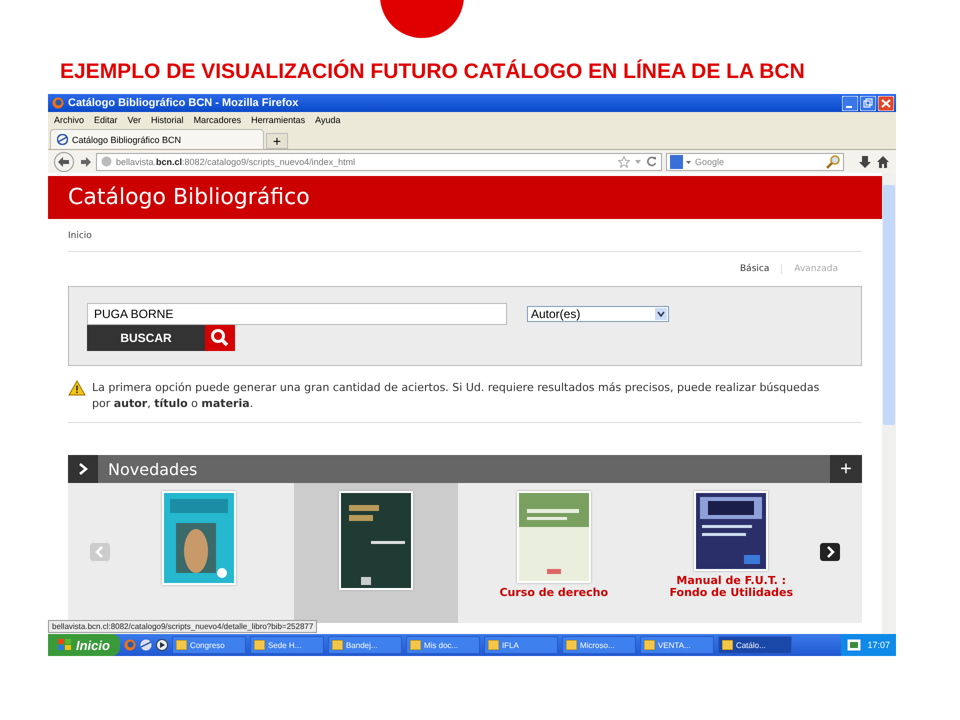 The image size is (960, 720). What do you see at coordinates (865, 161) in the screenshot?
I see `download-icon` at bounding box center [865, 161].